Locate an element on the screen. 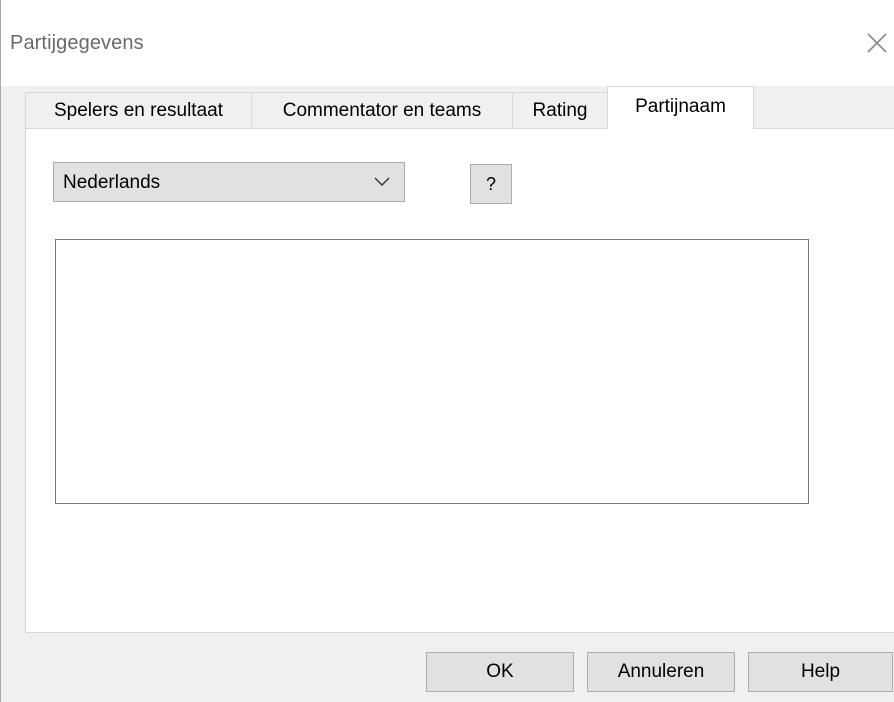  language-select-value: Nederlands is located at coordinates (112, 182).